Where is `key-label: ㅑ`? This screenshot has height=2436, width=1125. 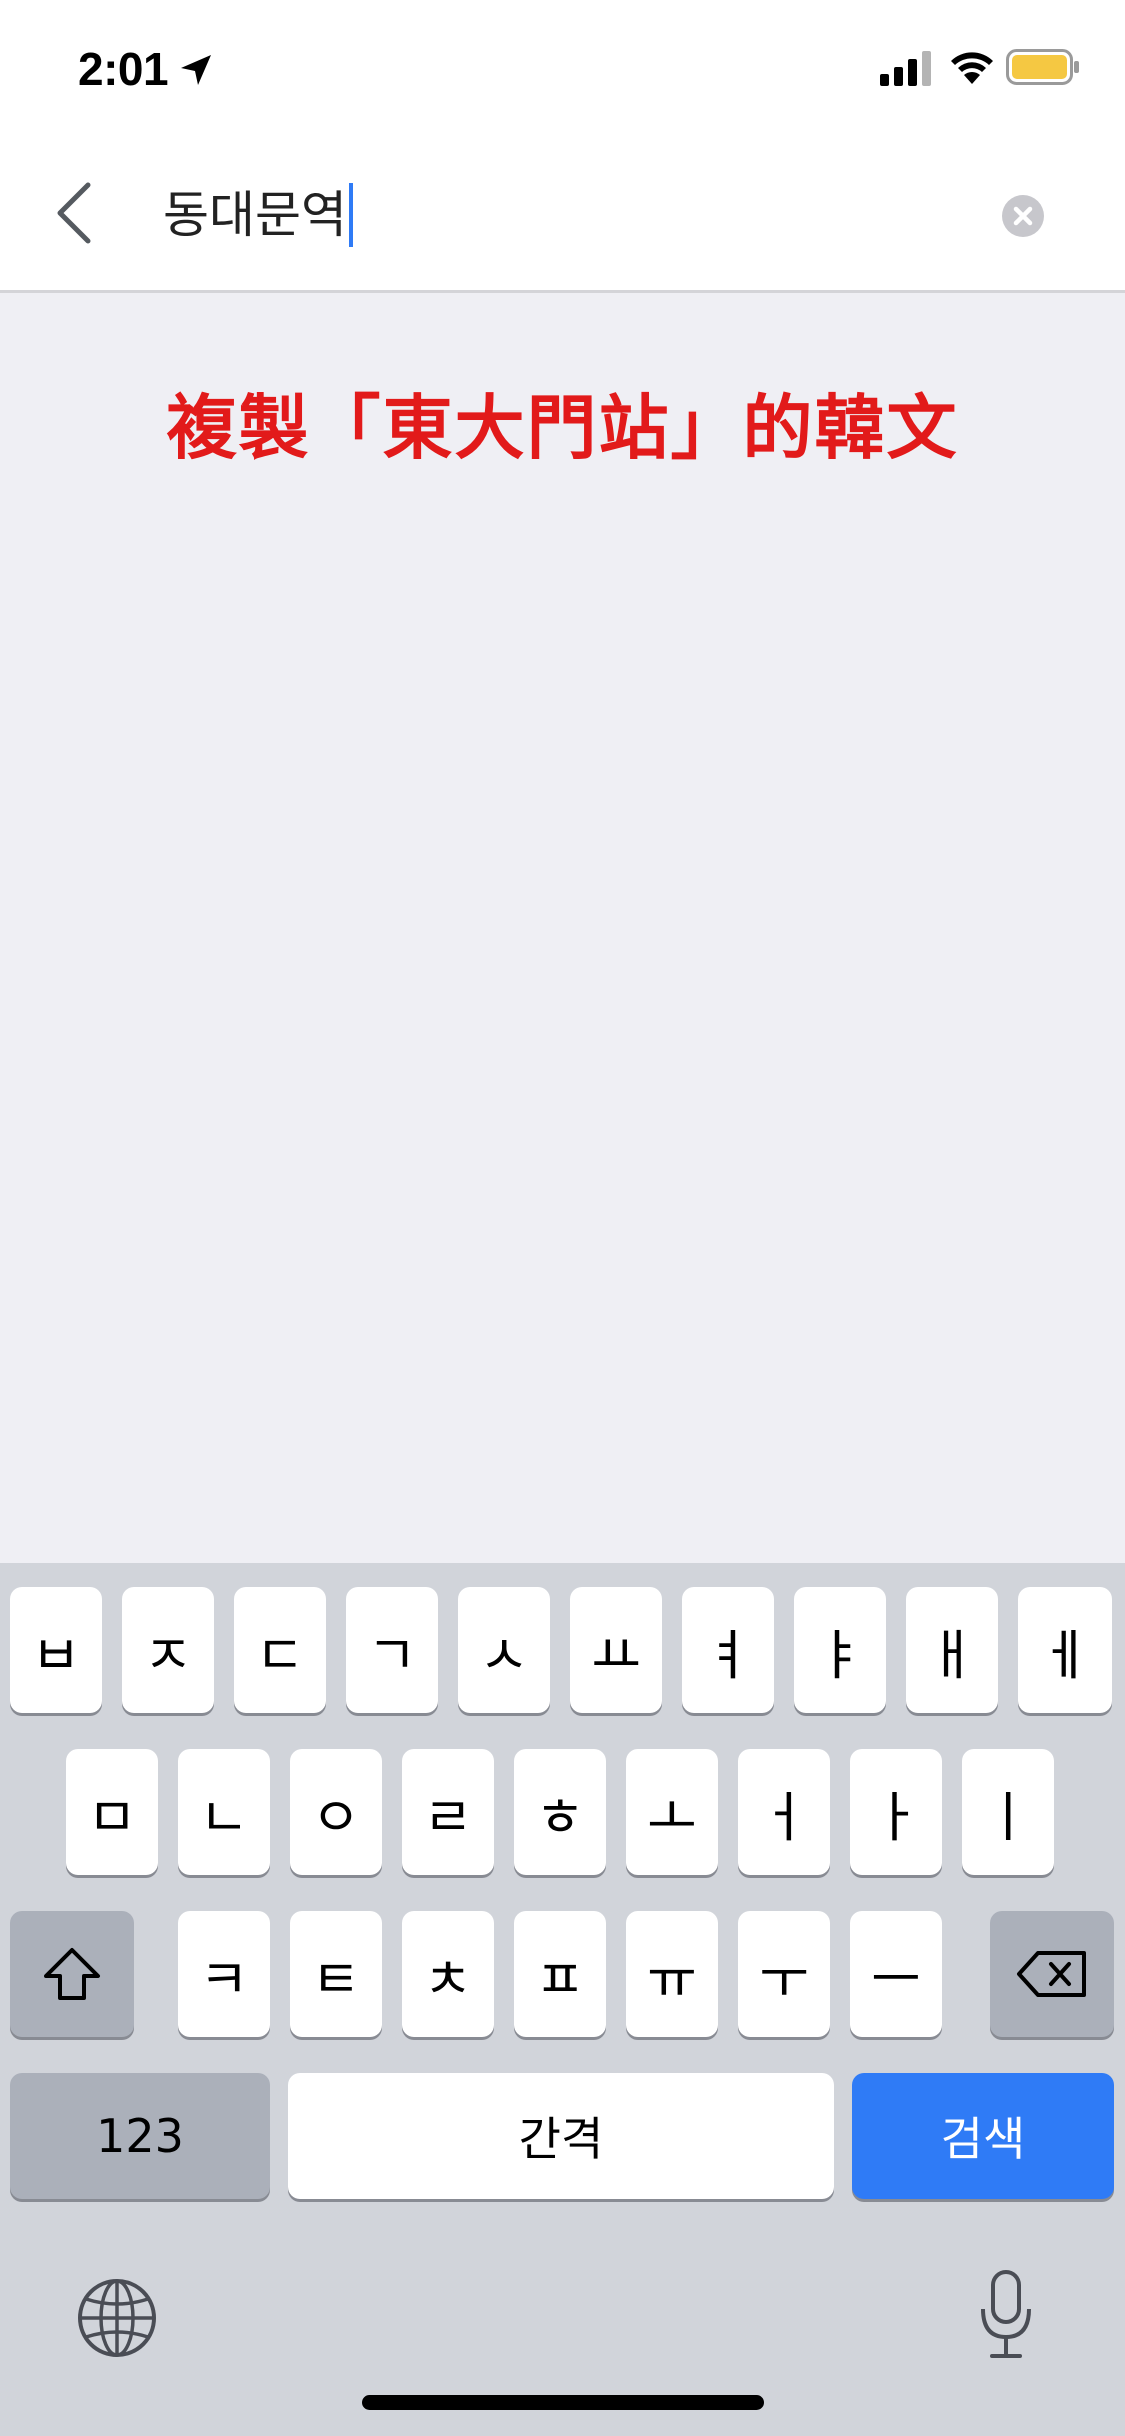
key-label: ㅑ is located at coordinates (840, 1655).